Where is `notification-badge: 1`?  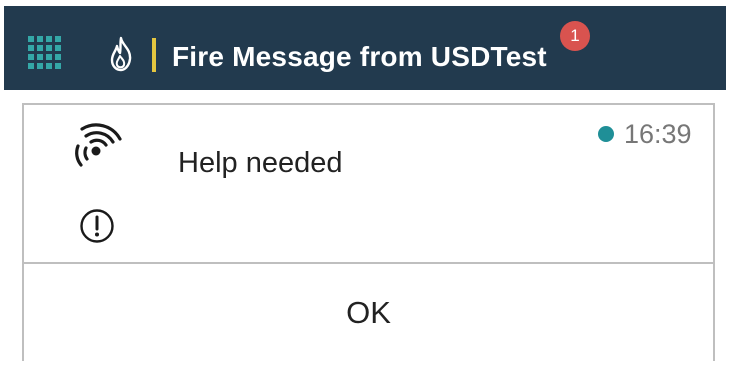
notification-badge: 1 is located at coordinates (575, 36).